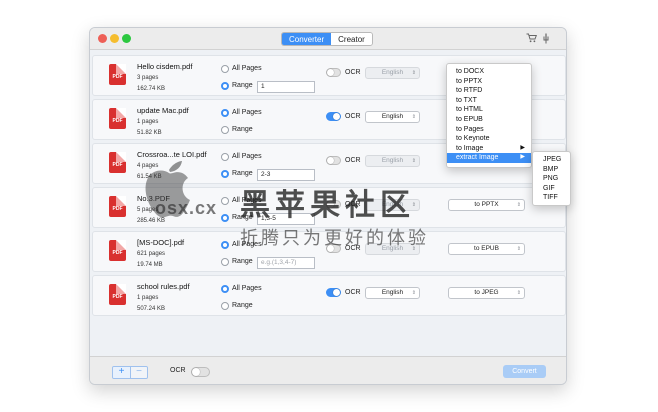  What do you see at coordinates (551, 198) in the screenshot?
I see `submenu-item-tiff: TIFF` at bounding box center [551, 198].